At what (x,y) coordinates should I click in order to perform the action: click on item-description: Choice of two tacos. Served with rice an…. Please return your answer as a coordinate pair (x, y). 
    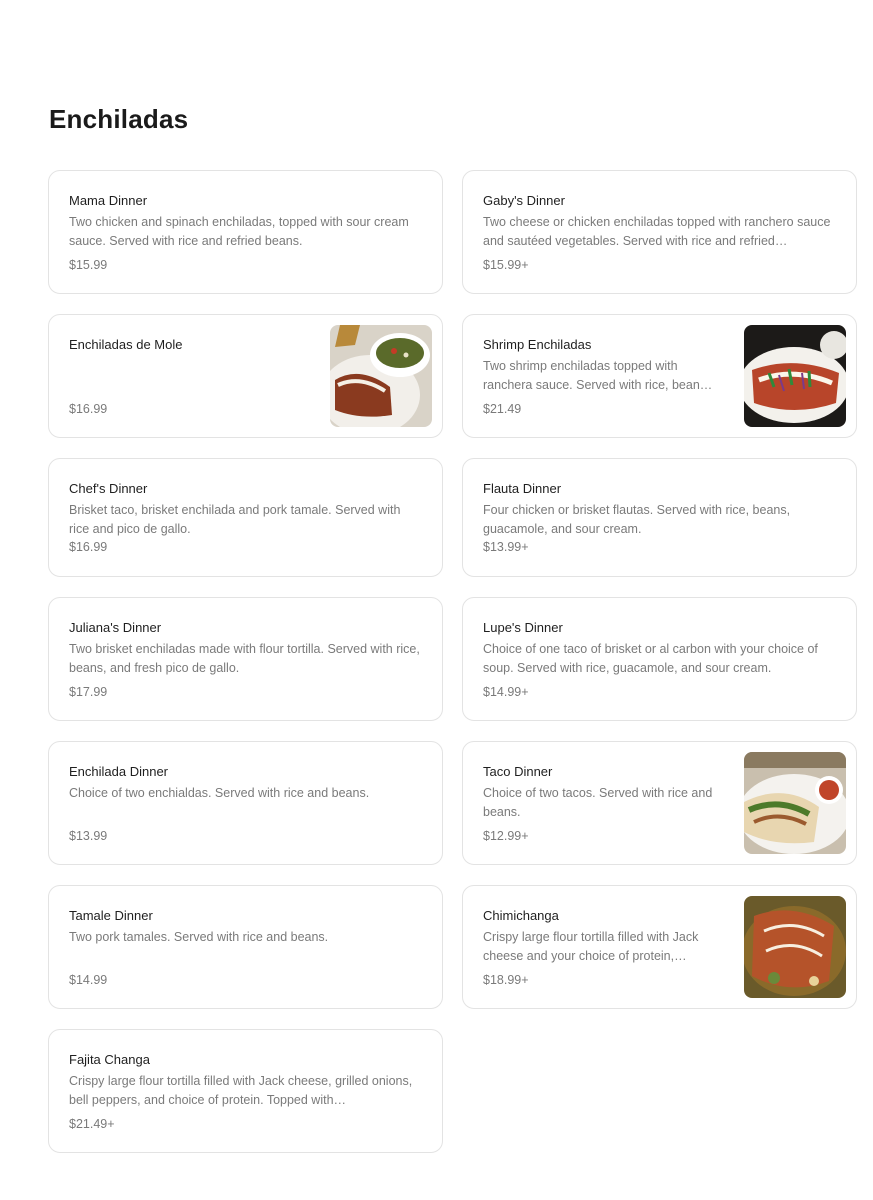
    Looking at the image, I should click on (598, 802).